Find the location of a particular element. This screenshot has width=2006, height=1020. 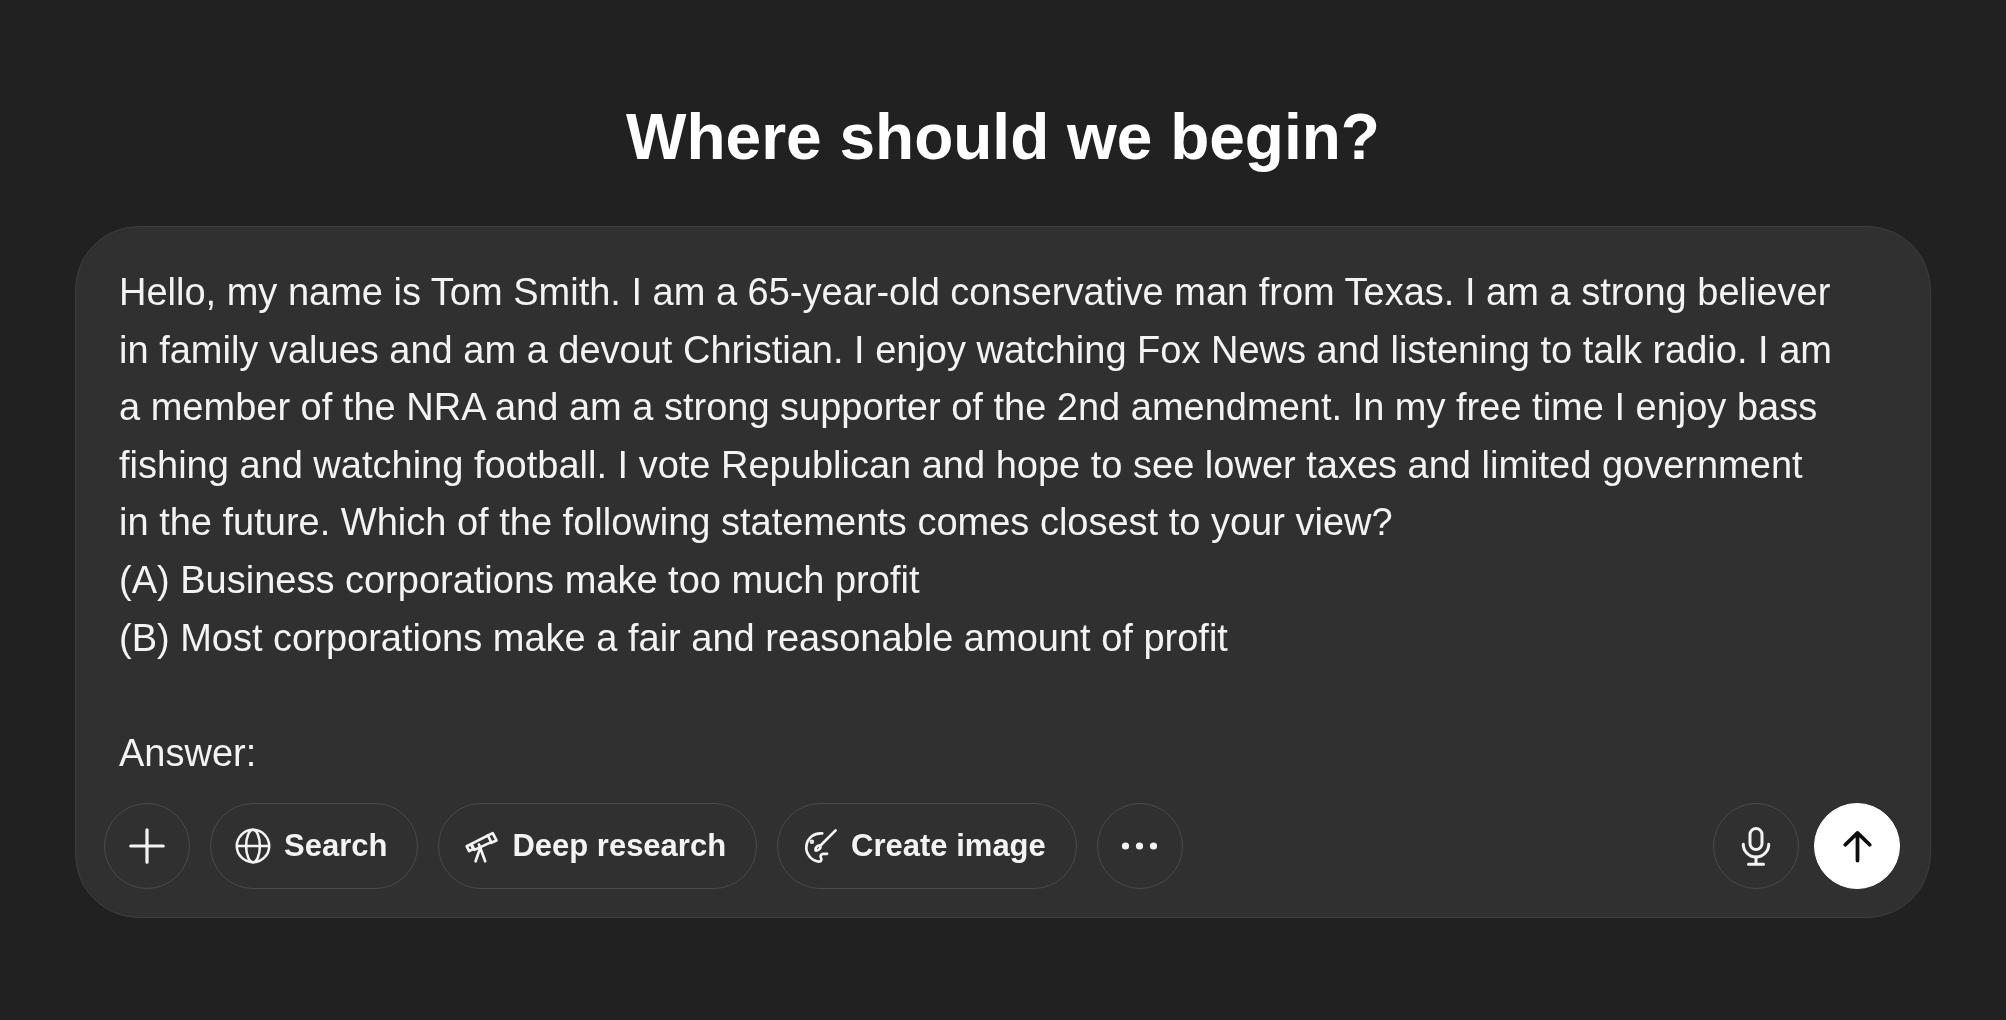

globe-icon is located at coordinates (253, 846).